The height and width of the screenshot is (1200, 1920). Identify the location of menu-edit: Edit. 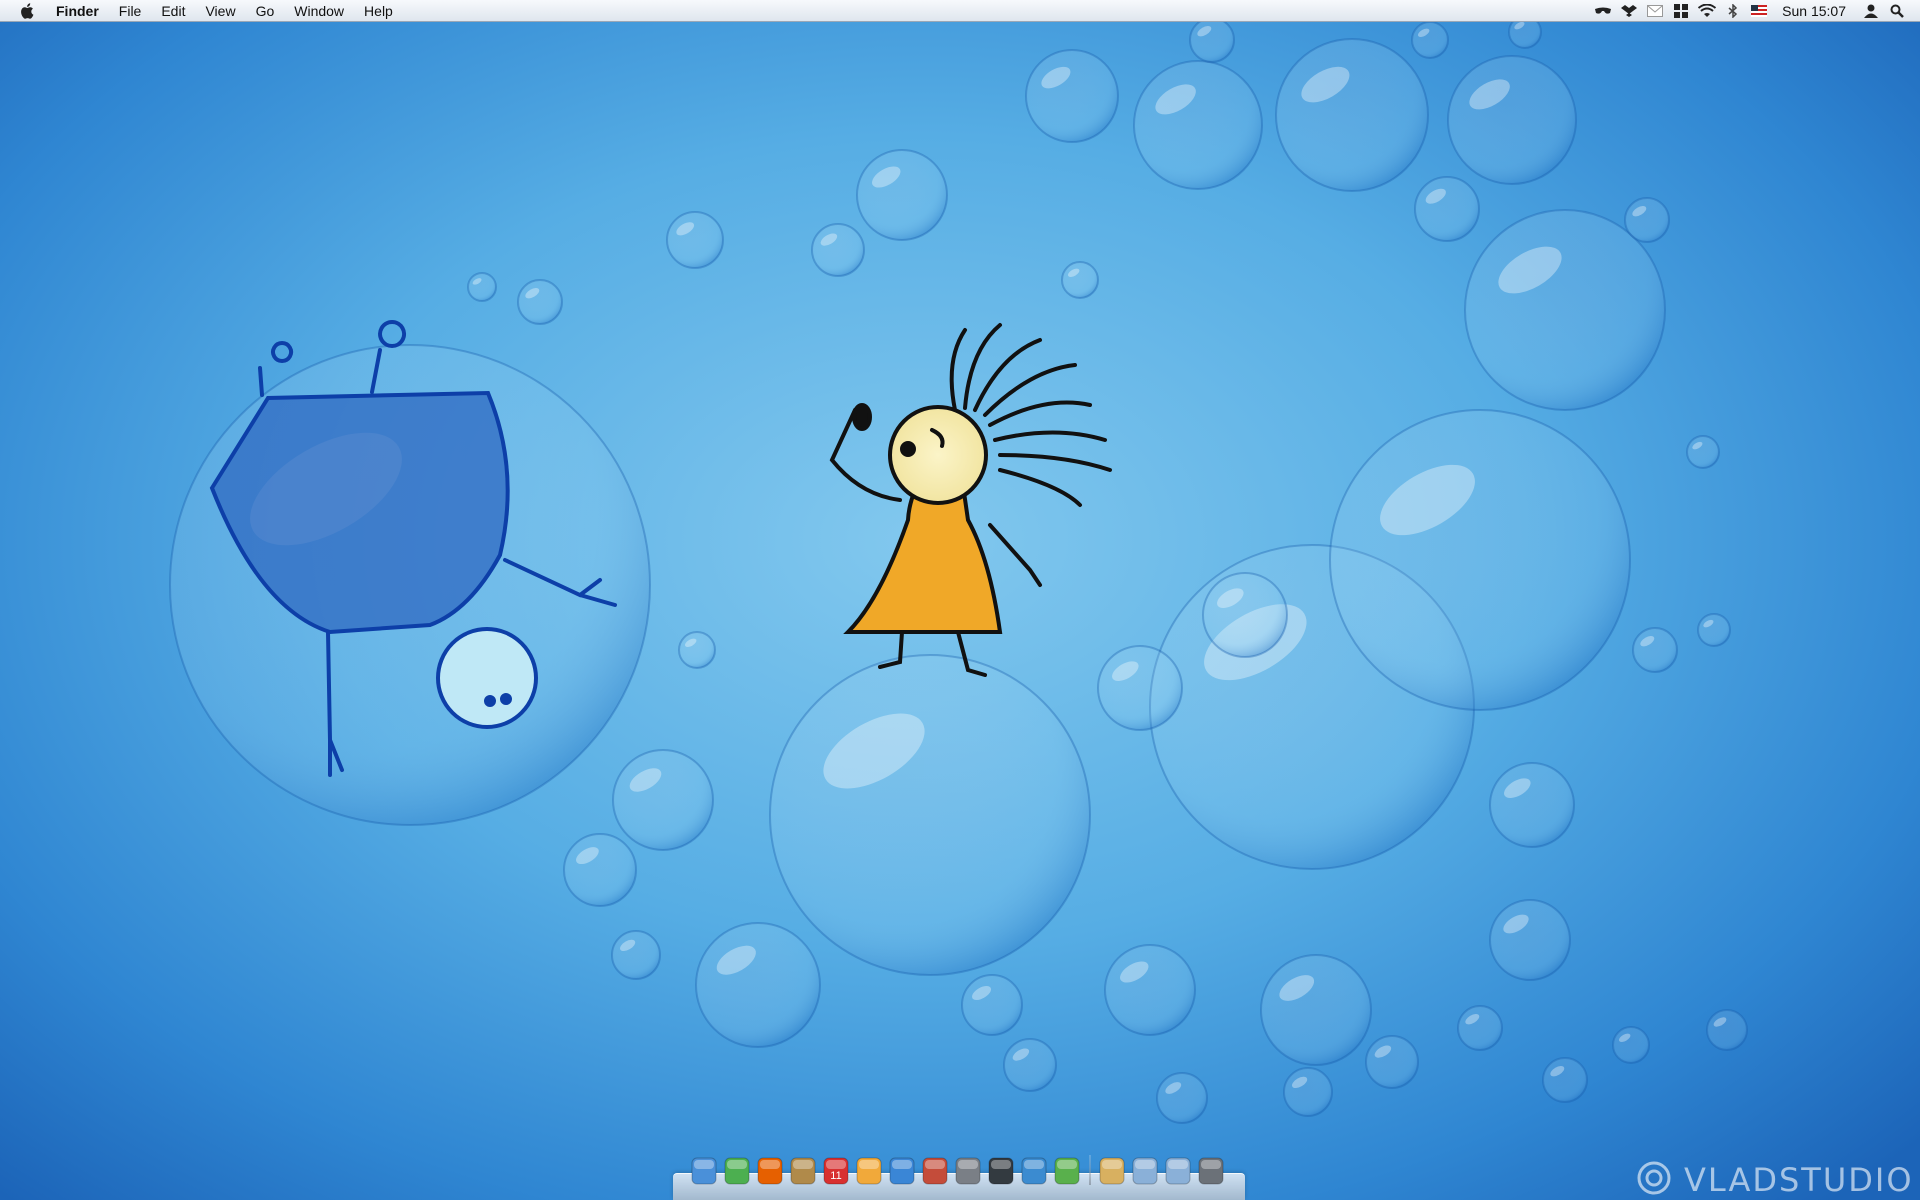
(173, 11).